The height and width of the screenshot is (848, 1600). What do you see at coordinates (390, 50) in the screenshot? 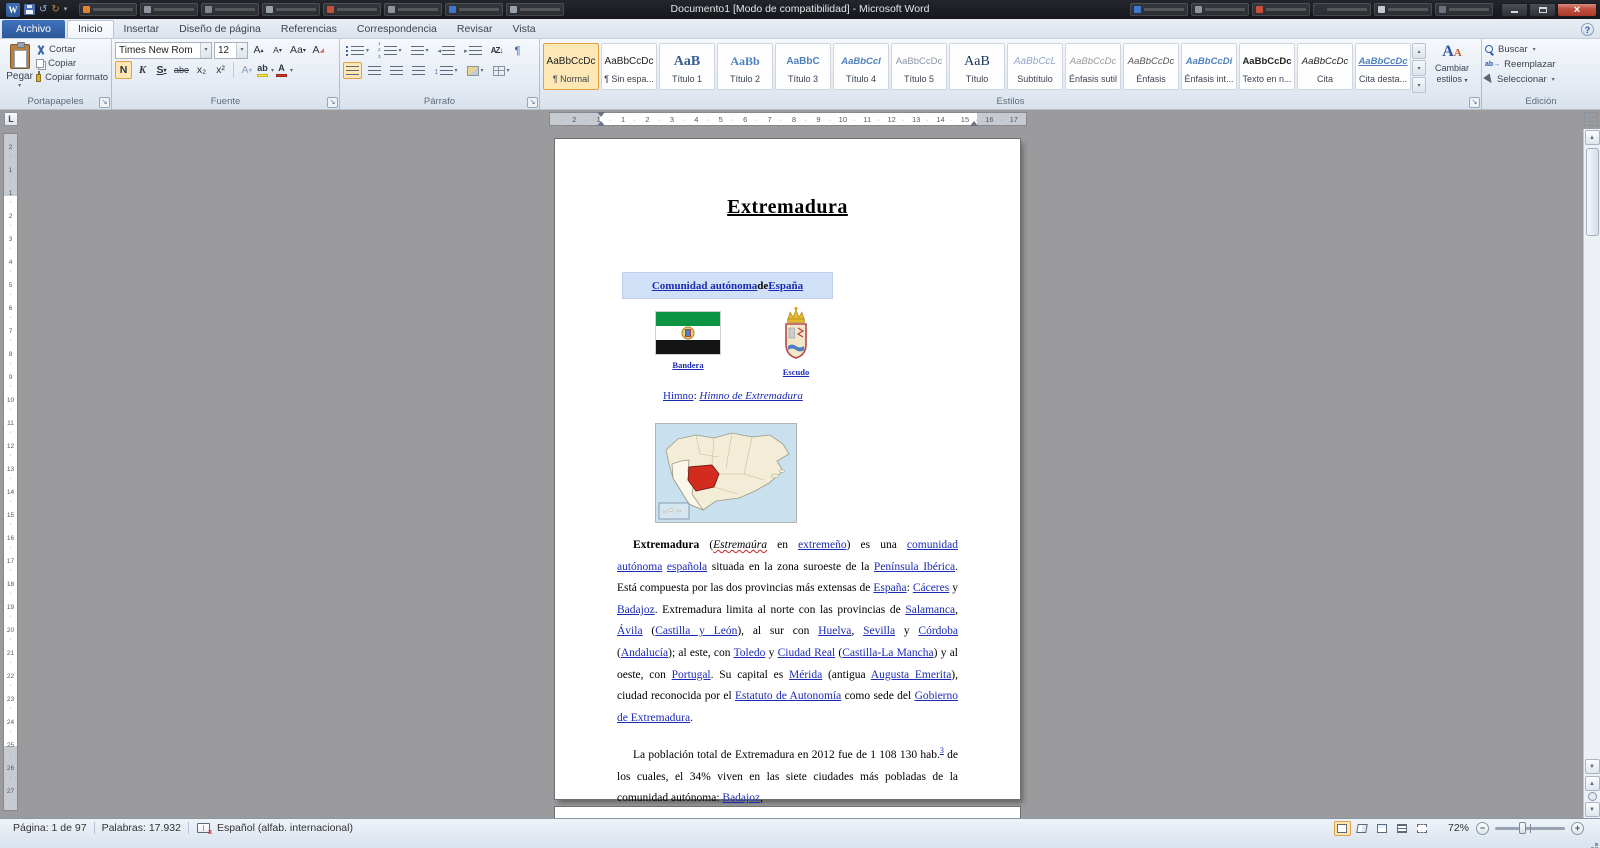
I see `numbering-button: 1 2 3 ▾` at bounding box center [390, 50].